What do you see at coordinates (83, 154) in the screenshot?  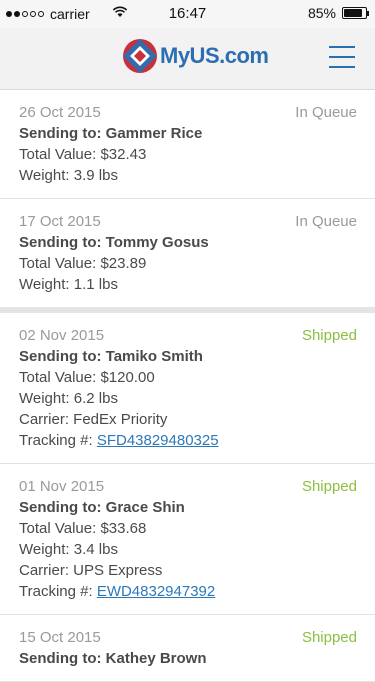 I see `total-value: Total Value: $32.43` at bounding box center [83, 154].